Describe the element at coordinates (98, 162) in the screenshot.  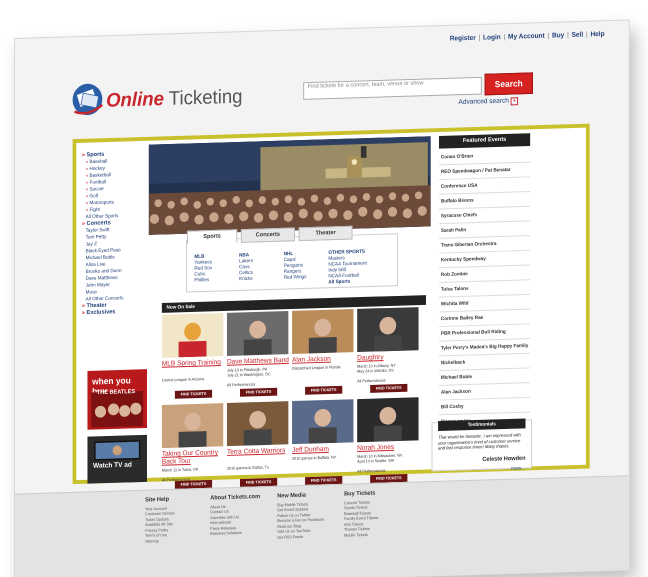
I see `left-nav-label: Baseball` at that location.